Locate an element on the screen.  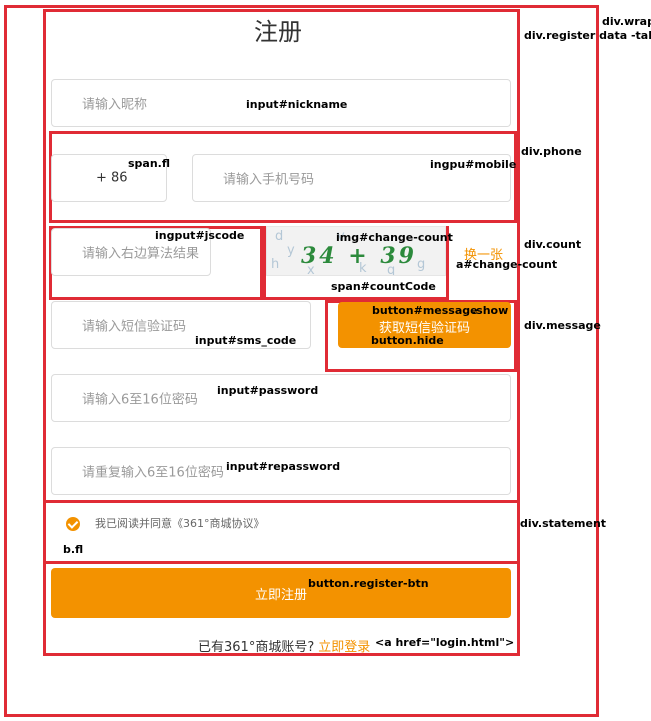
statement-box is located at coordinates (281, 532).